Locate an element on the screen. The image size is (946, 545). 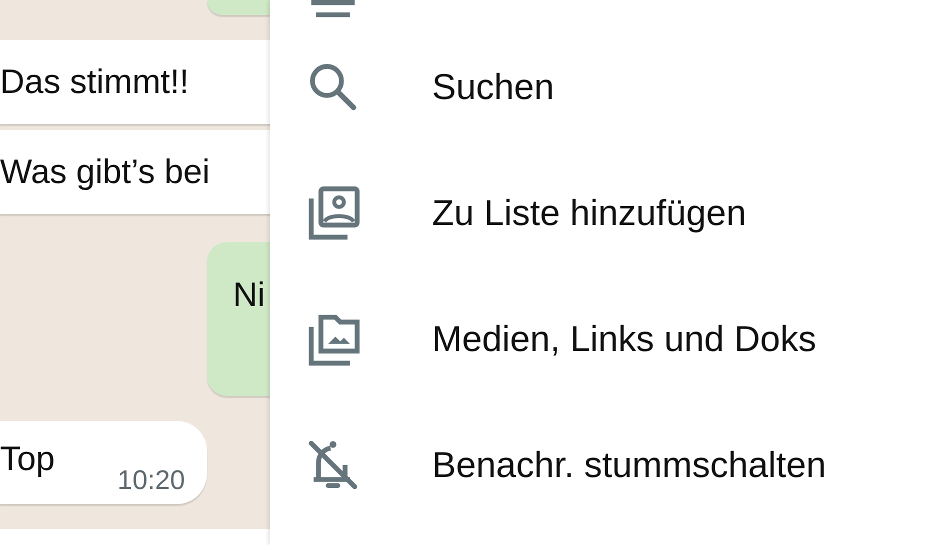
menu-item: Medien, Links und Doks is located at coordinates (624, 339).